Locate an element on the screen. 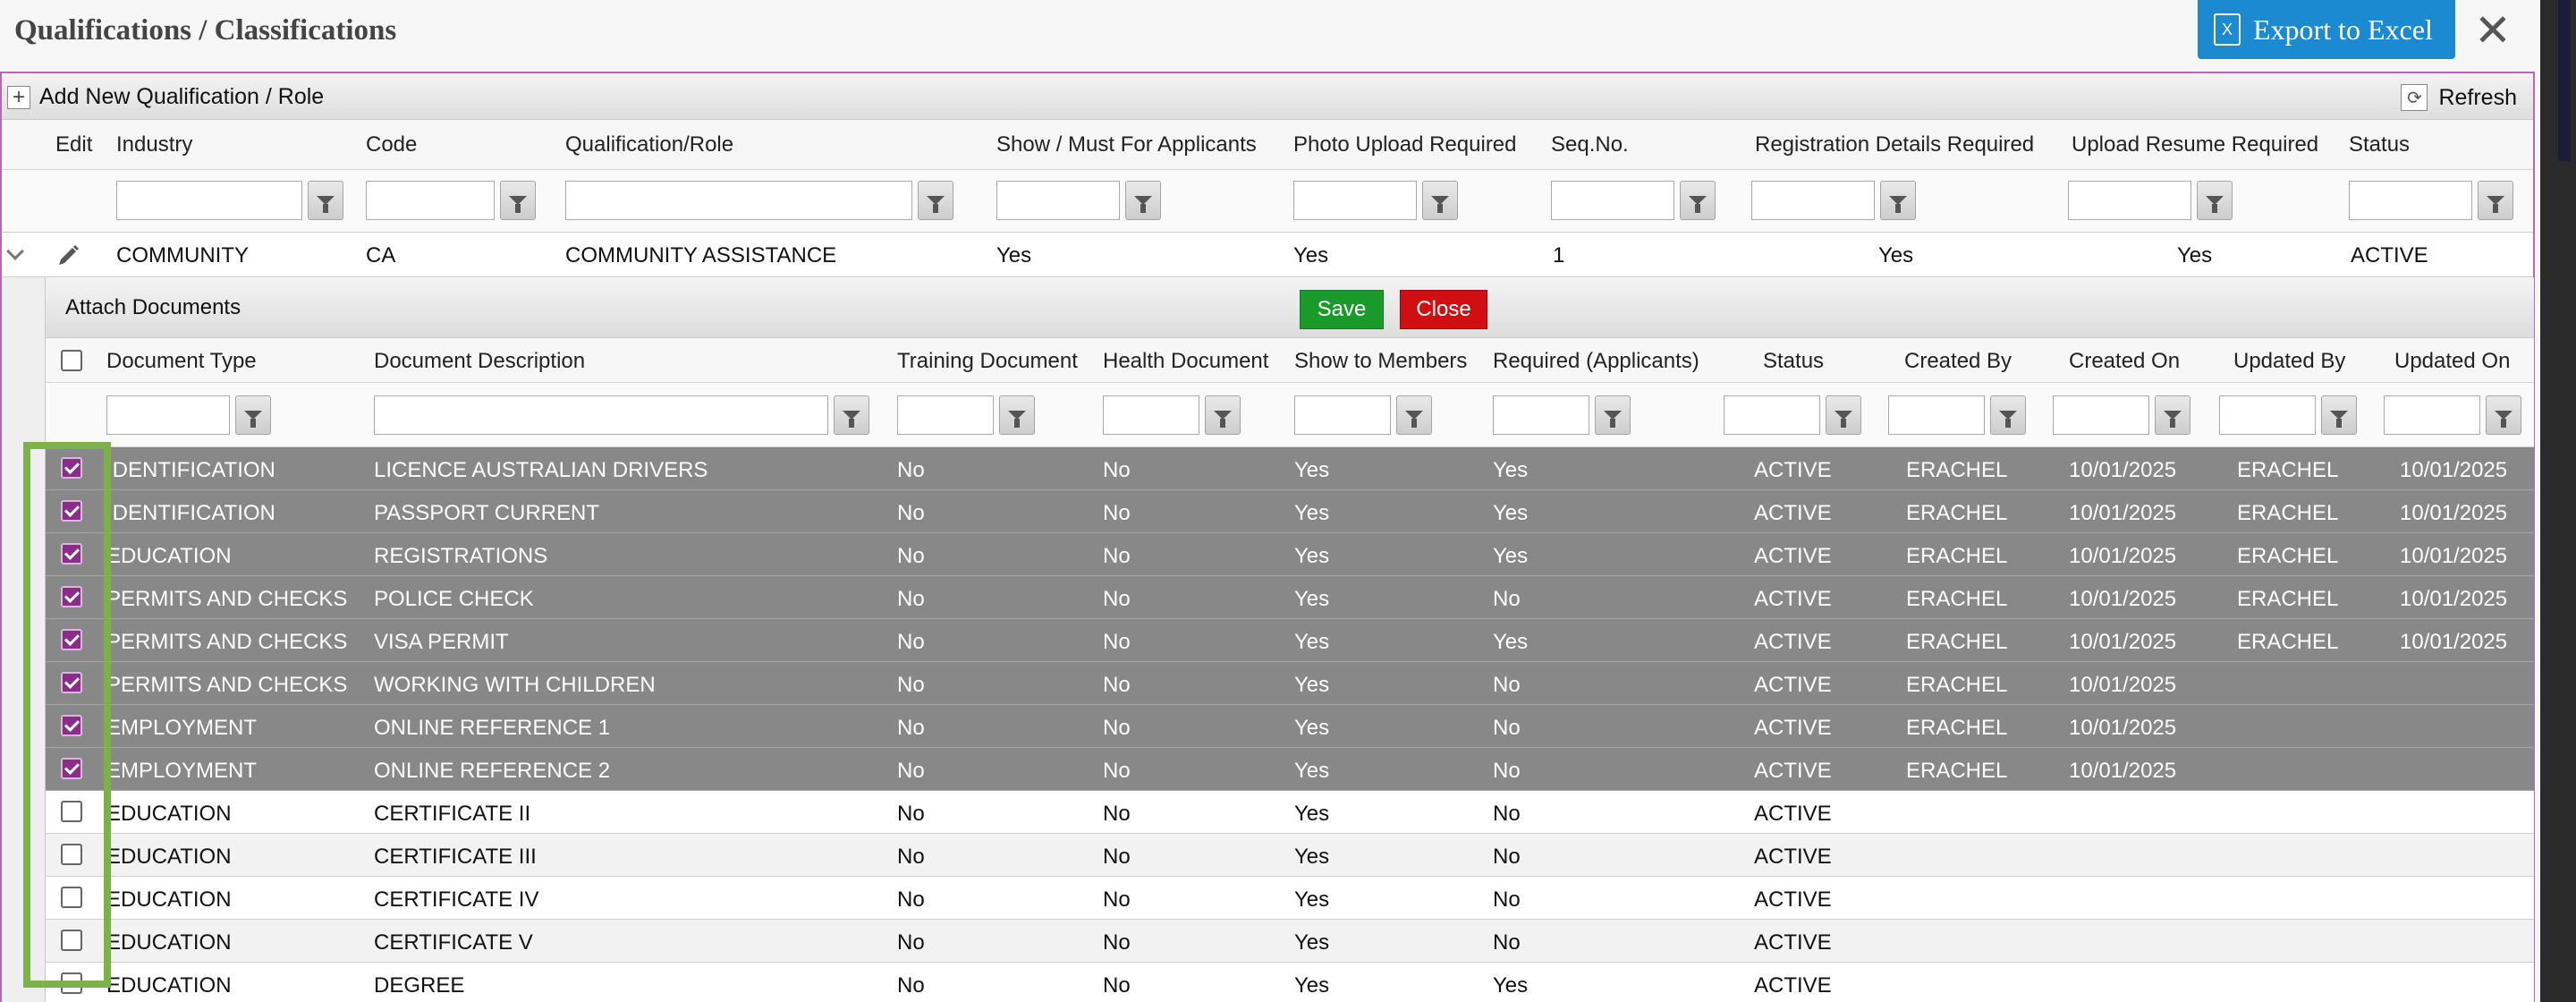 This screenshot has height=1002, width=2576. filter-photo-input is located at coordinates (1355, 201).